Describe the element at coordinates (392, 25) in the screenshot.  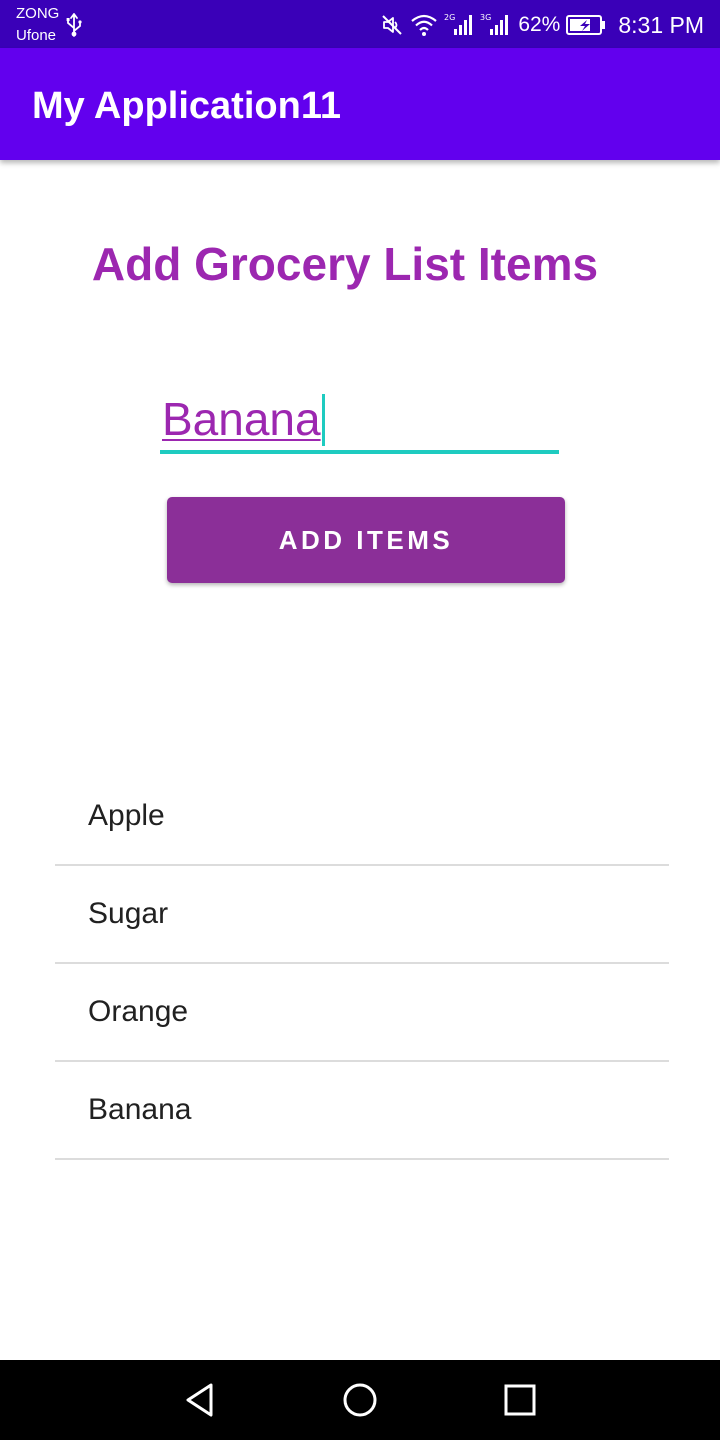
I see `mute-icon` at that location.